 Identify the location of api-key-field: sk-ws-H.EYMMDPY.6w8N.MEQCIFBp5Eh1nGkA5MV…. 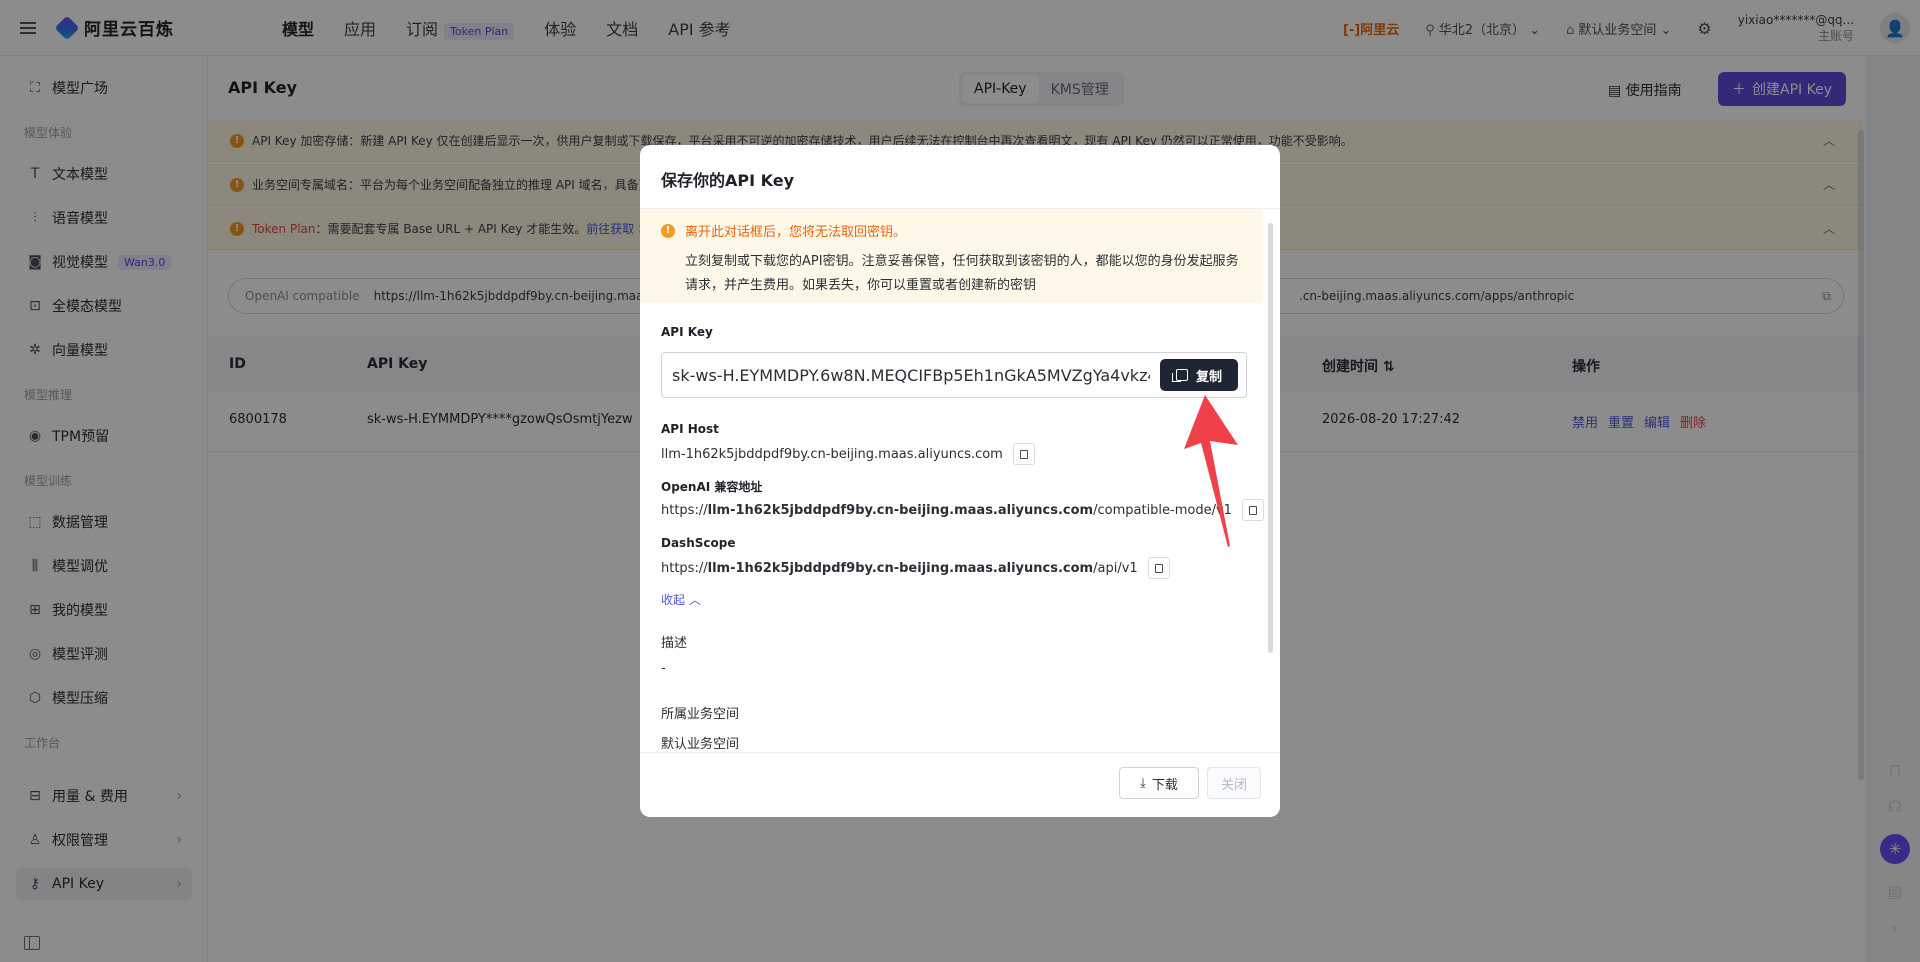
(954, 375).